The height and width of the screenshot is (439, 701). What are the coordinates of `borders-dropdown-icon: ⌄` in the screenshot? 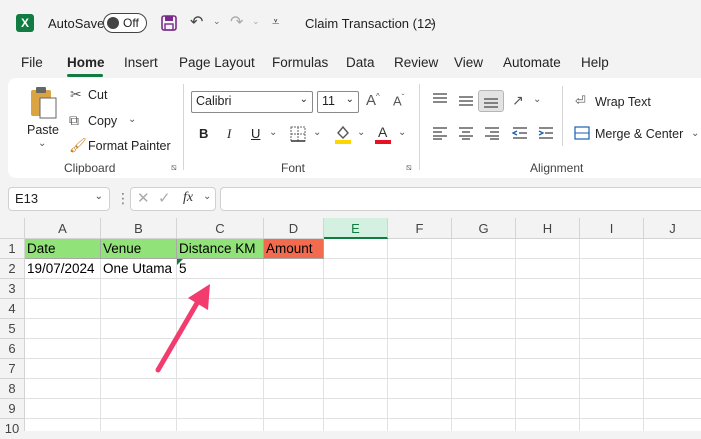 It's located at (317, 132).